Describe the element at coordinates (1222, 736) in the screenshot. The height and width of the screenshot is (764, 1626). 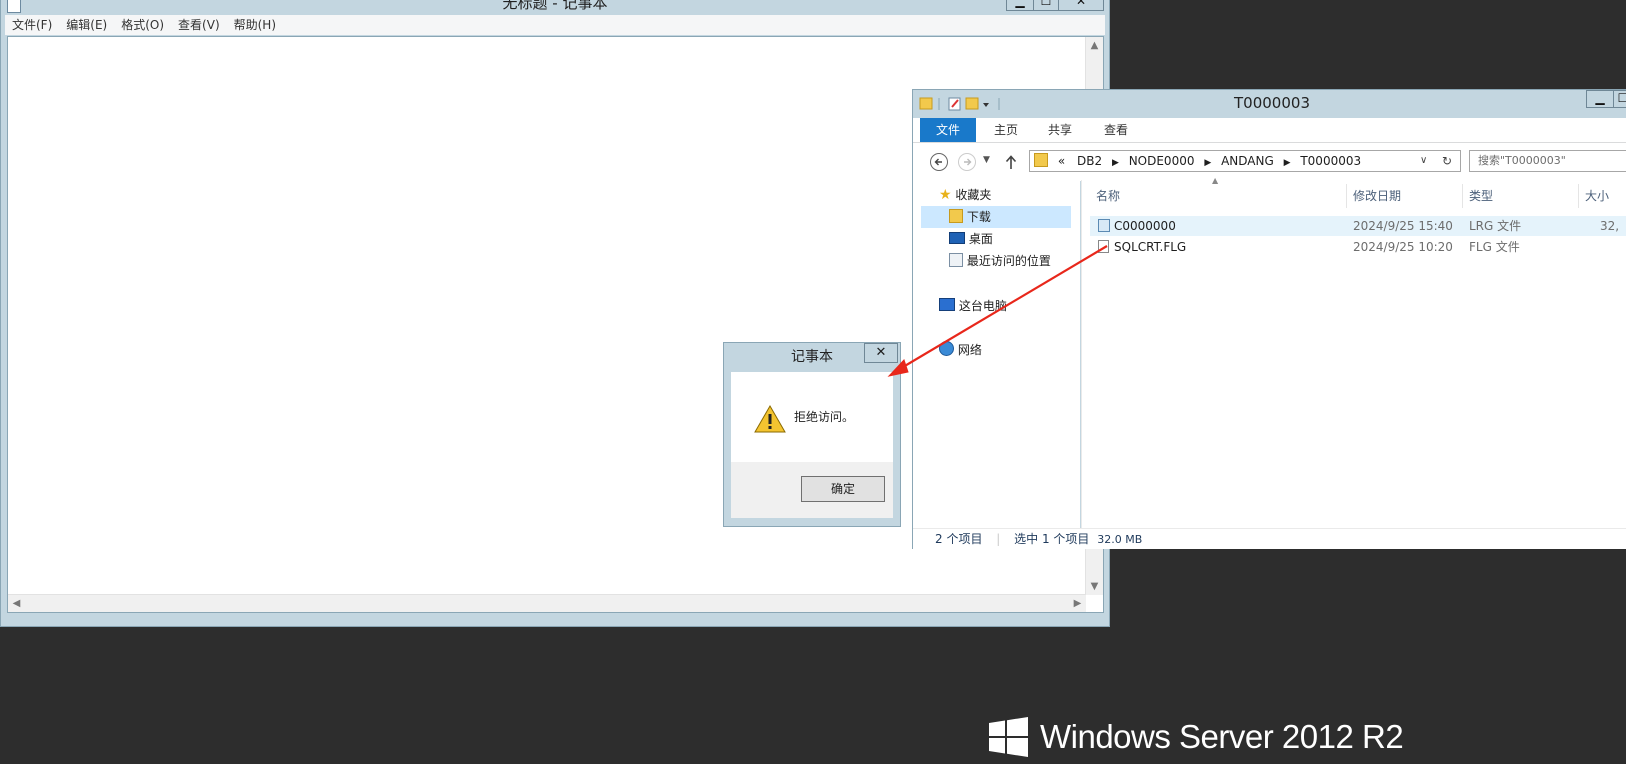
I see `watermark-text: Windows Server 2012 R2` at that location.